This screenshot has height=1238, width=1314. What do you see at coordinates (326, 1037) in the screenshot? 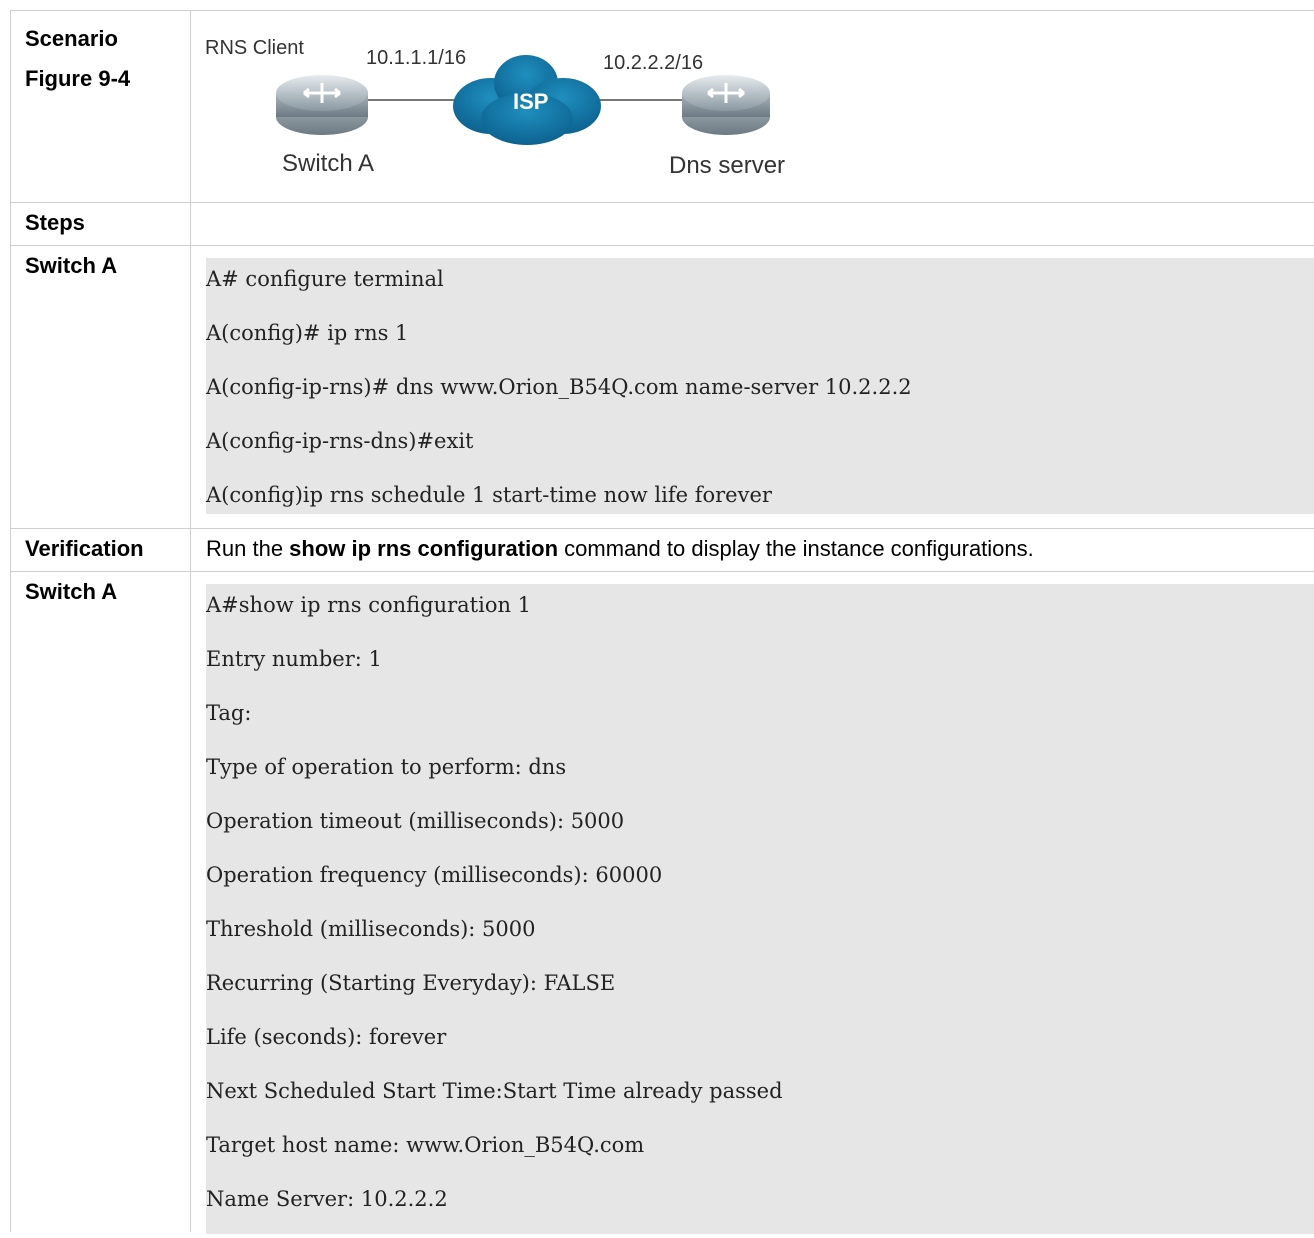
I see `code-line: Life (seconds): forever` at bounding box center [326, 1037].